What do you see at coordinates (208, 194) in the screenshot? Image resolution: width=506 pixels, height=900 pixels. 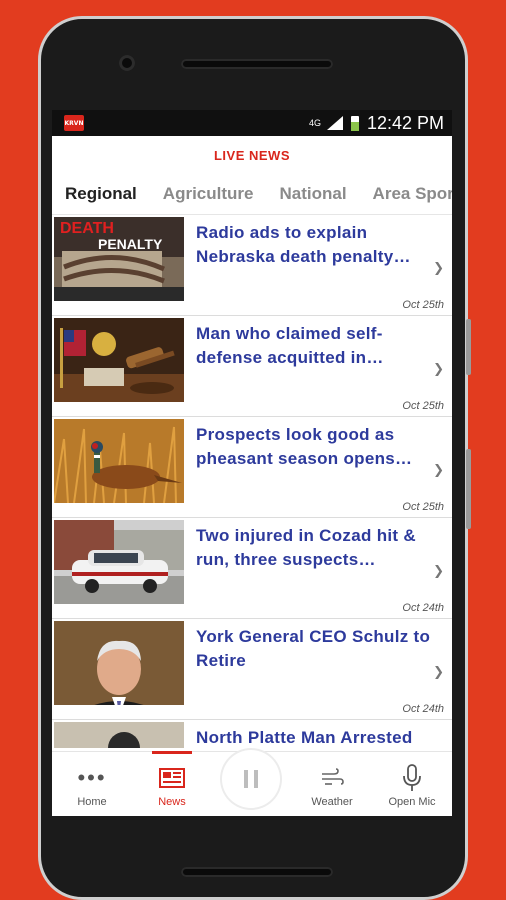 I see `tab-agriculture: Agriculture` at bounding box center [208, 194].